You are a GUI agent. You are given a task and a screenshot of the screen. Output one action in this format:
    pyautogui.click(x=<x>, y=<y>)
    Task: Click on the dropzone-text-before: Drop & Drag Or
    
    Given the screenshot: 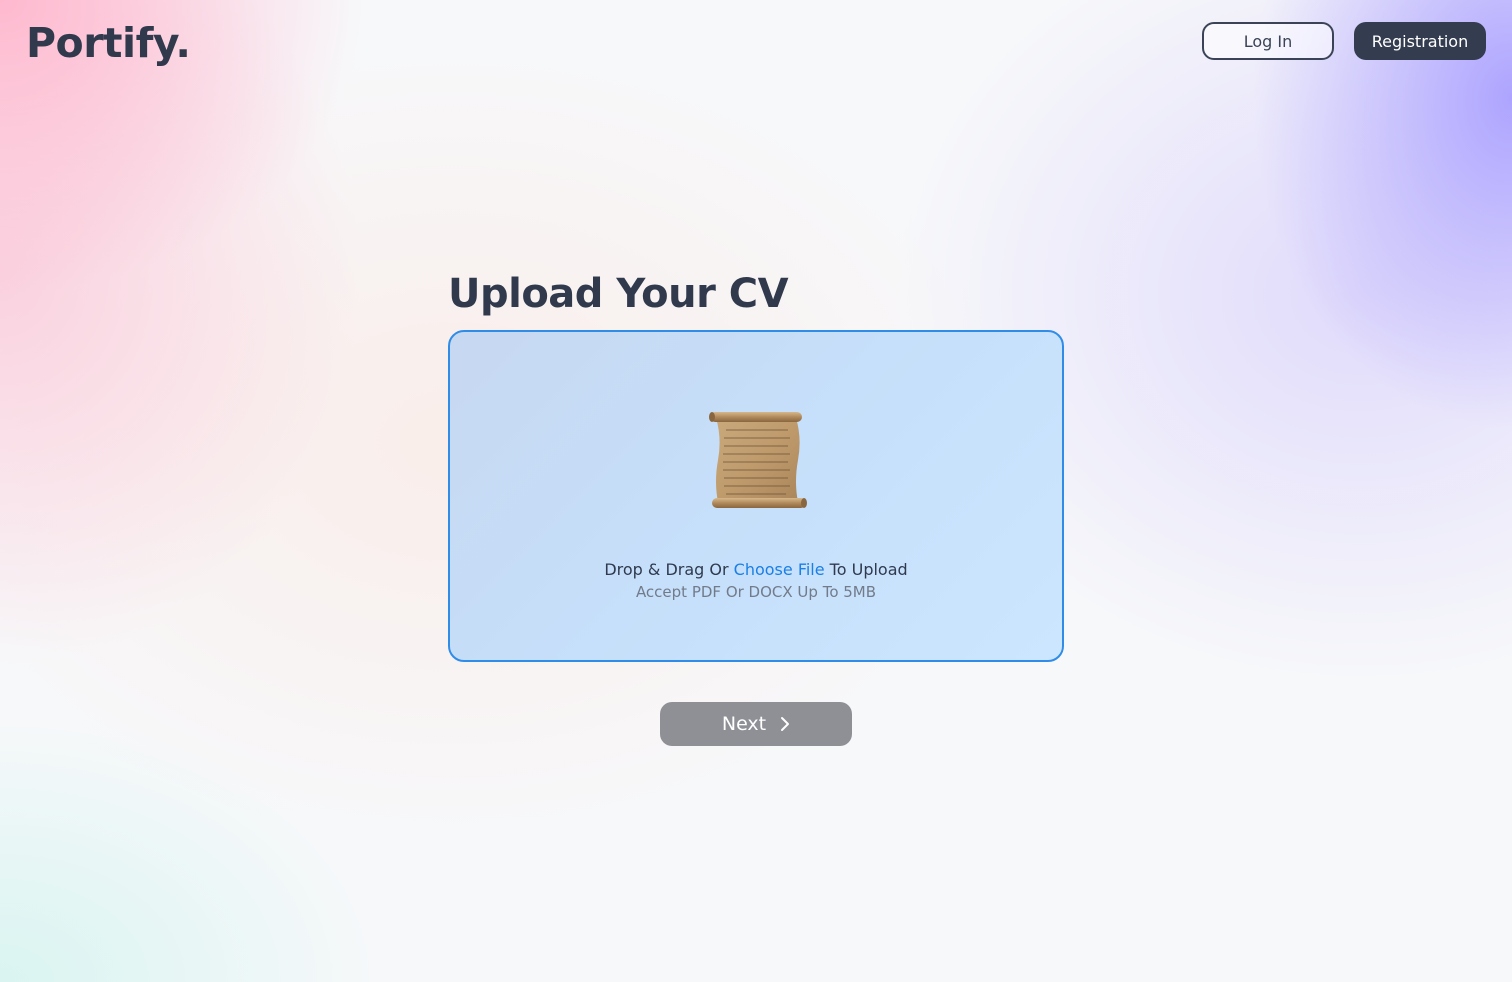 What is the action you would take?
    pyautogui.click(x=669, y=569)
    